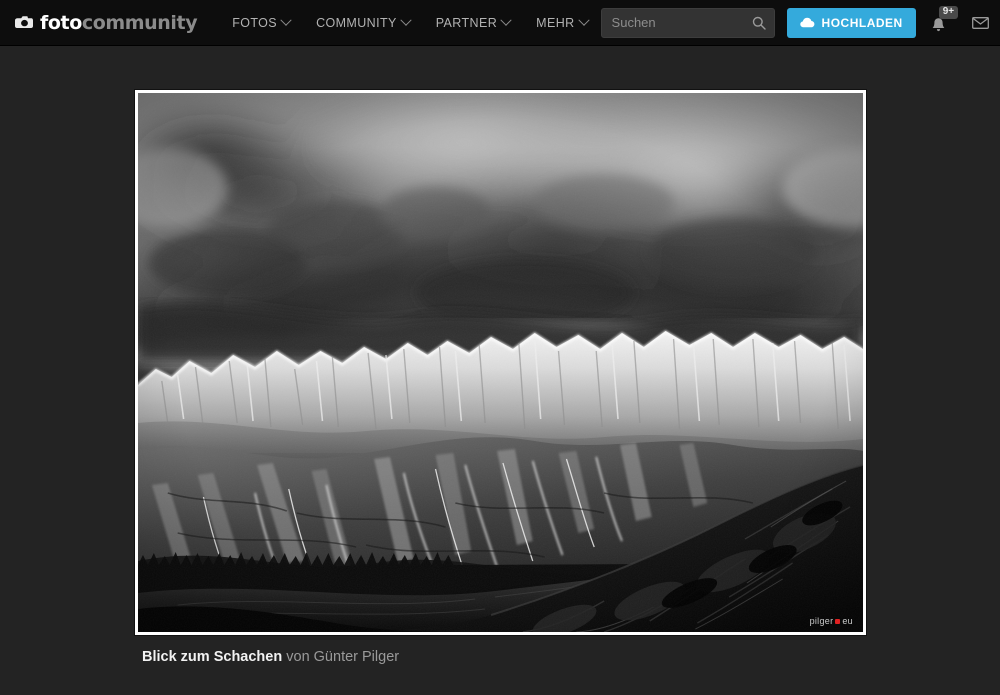 This screenshot has height=695, width=1000. Describe the element at coordinates (948, 12) in the screenshot. I see `notifications-badge: 9+` at that location.